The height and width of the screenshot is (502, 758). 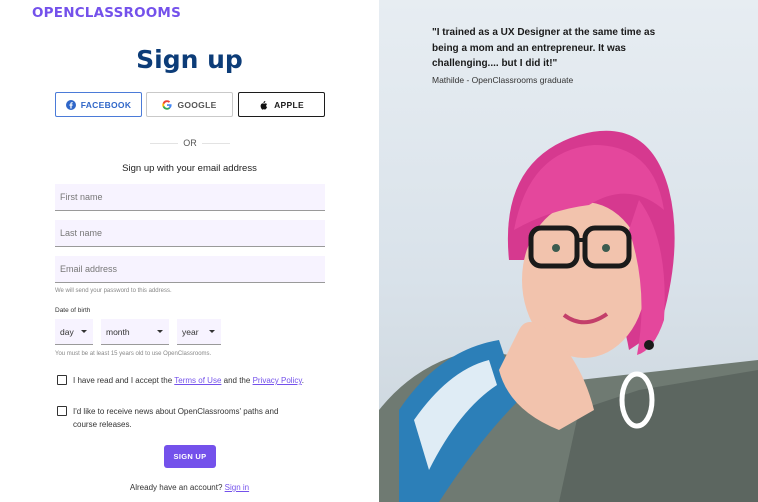 I want to click on day-select: day, so click(x=74, y=332).